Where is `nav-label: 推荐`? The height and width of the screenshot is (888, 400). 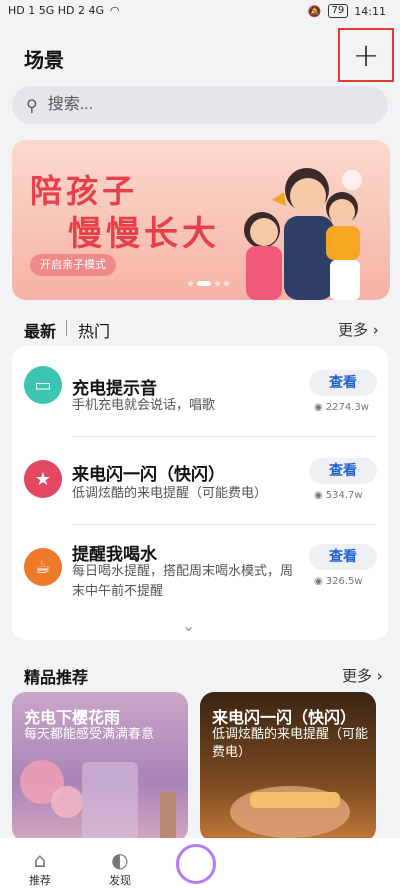
nav-label: 推荐 is located at coordinates (40, 880).